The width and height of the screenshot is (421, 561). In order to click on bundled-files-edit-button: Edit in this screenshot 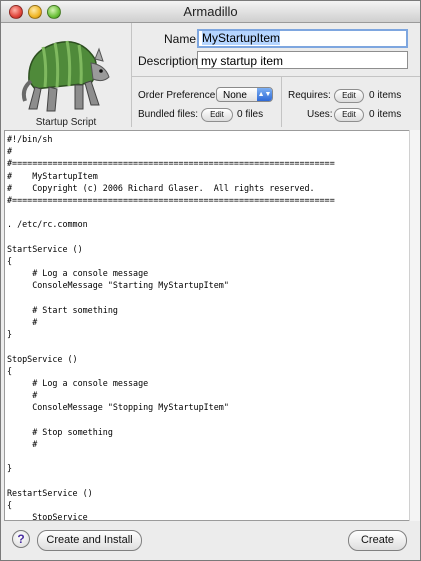, I will do `click(217, 115)`.